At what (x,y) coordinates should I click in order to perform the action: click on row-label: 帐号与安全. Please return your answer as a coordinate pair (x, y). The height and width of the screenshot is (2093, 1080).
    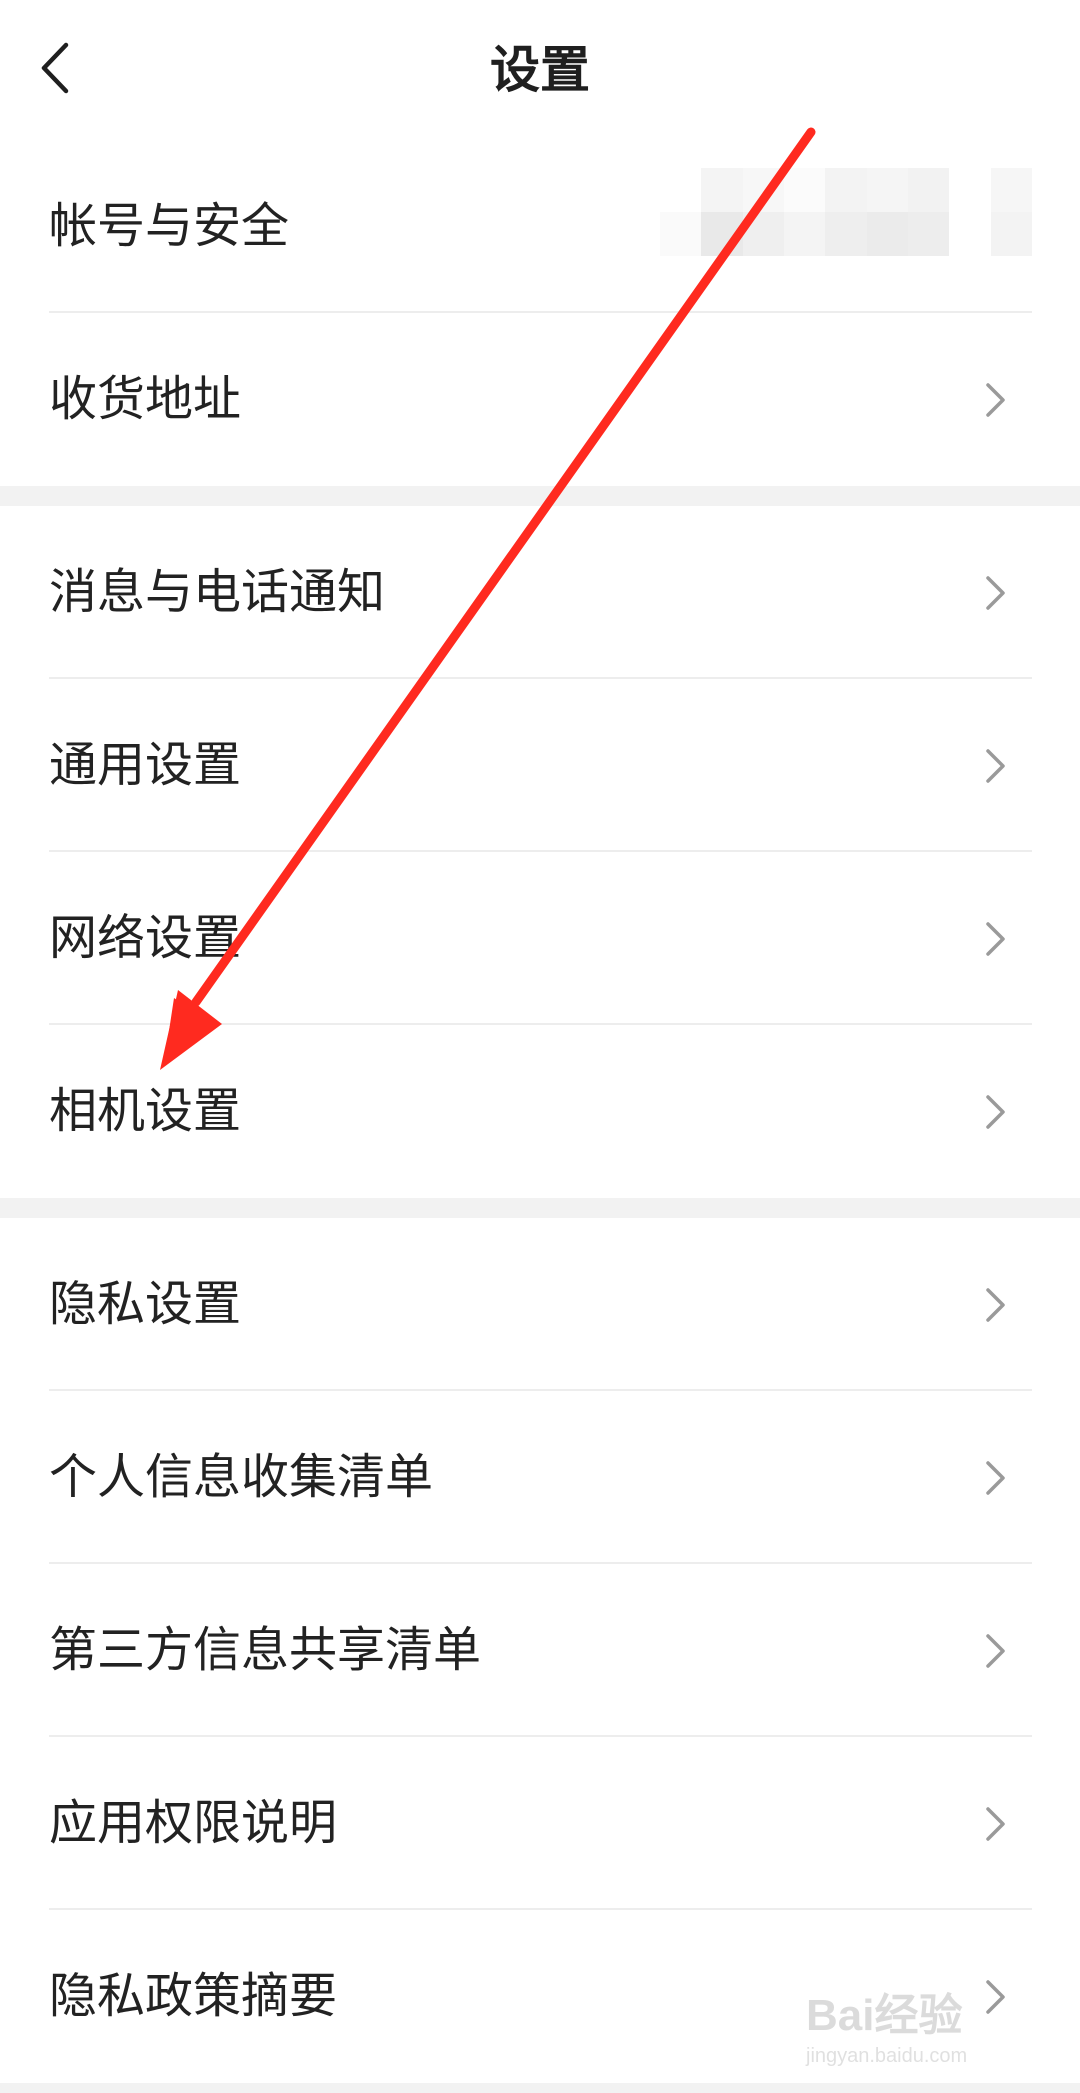
    Looking at the image, I should click on (169, 226).